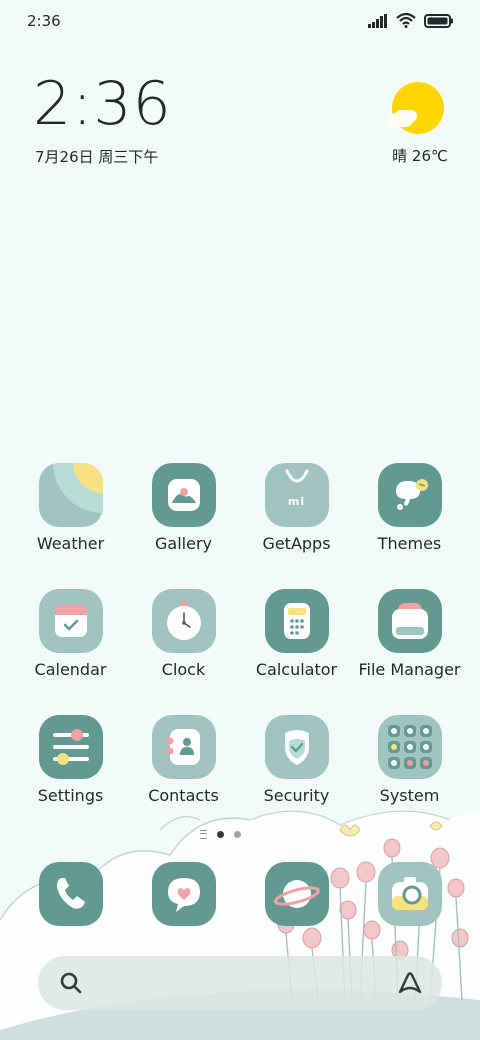  I want to click on app-calendar: Calendar, so click(70, 634).